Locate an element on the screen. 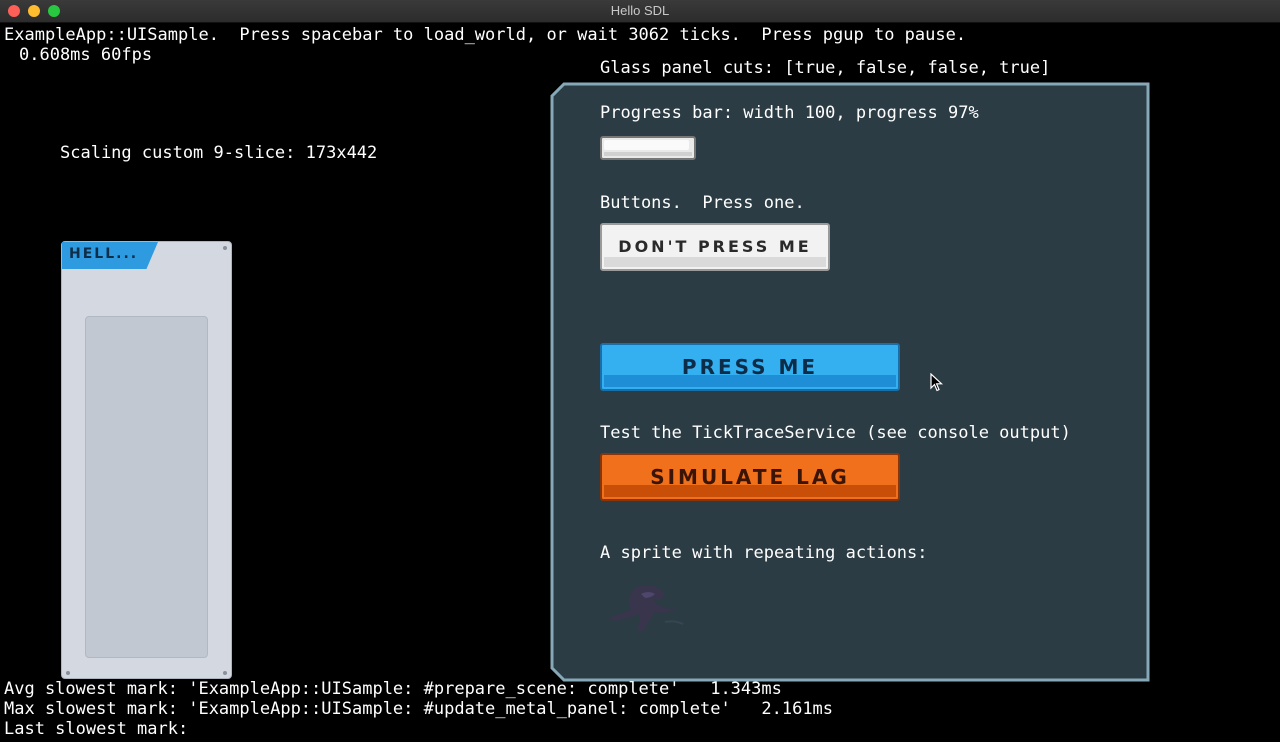 Image resolution: width=1280 pixels, height=742 pixels. progress-shade is located at coordinates (648, 154).